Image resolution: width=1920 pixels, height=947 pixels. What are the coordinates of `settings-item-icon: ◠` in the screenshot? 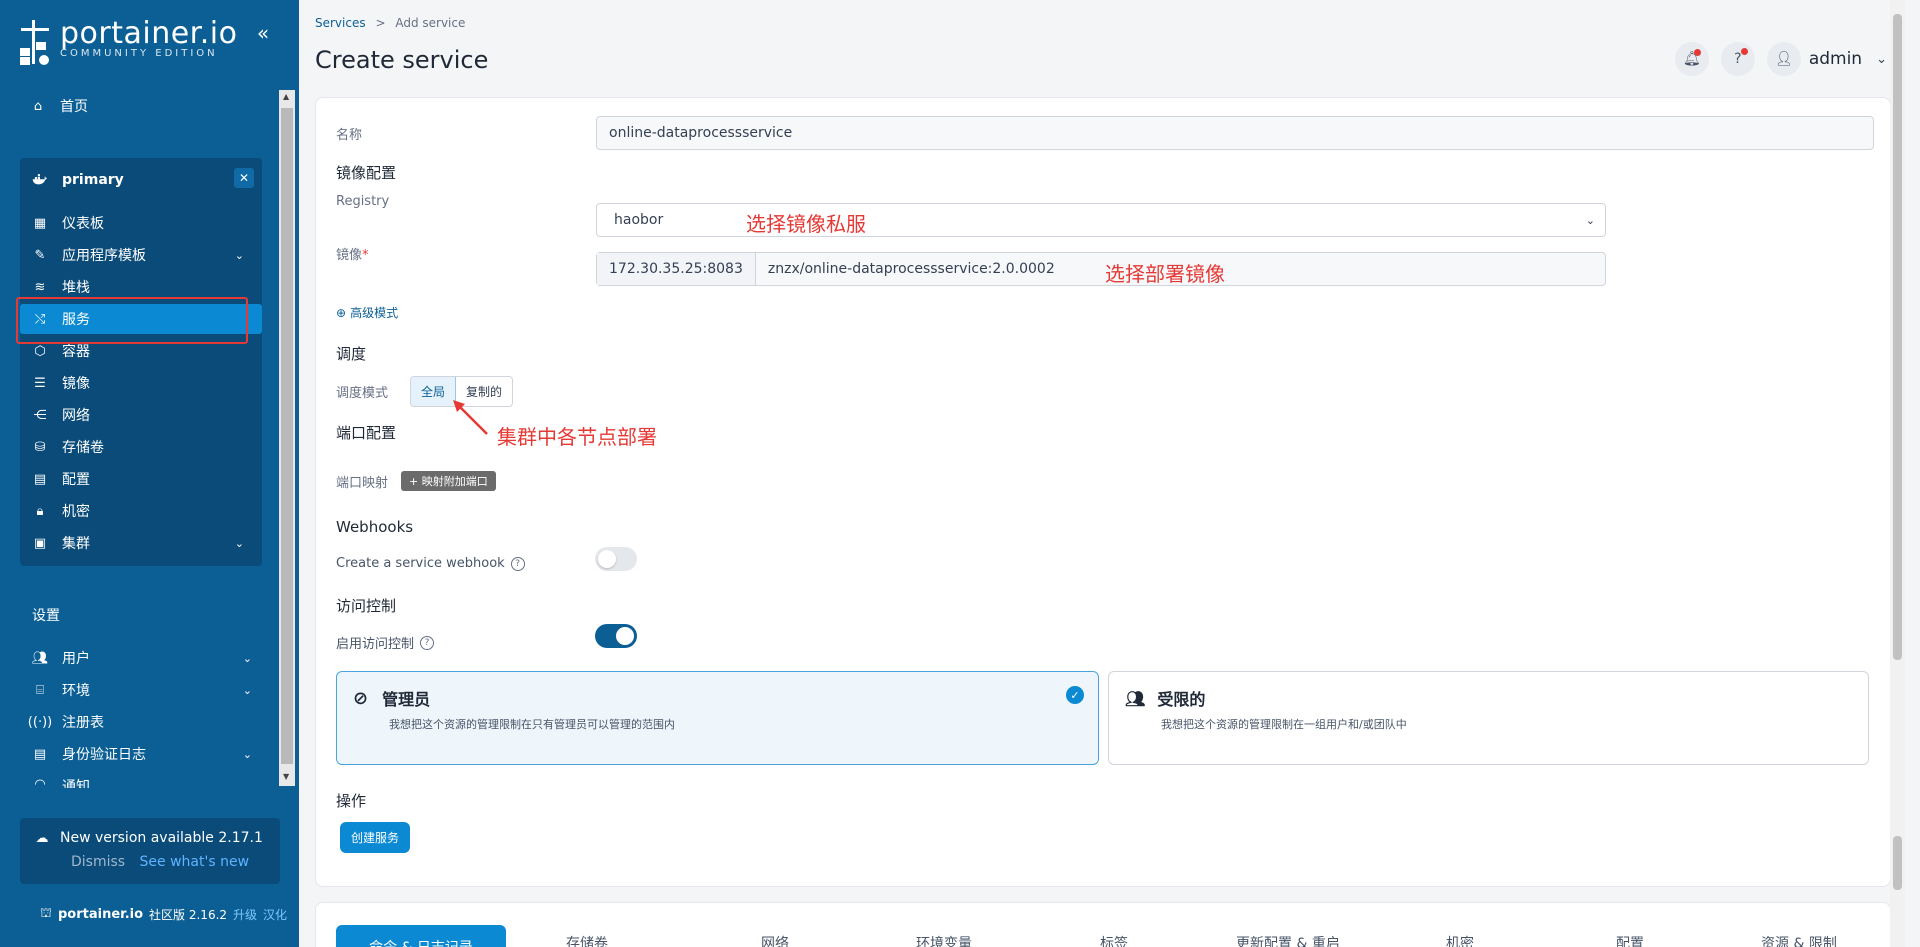 It's located at (40, 782).